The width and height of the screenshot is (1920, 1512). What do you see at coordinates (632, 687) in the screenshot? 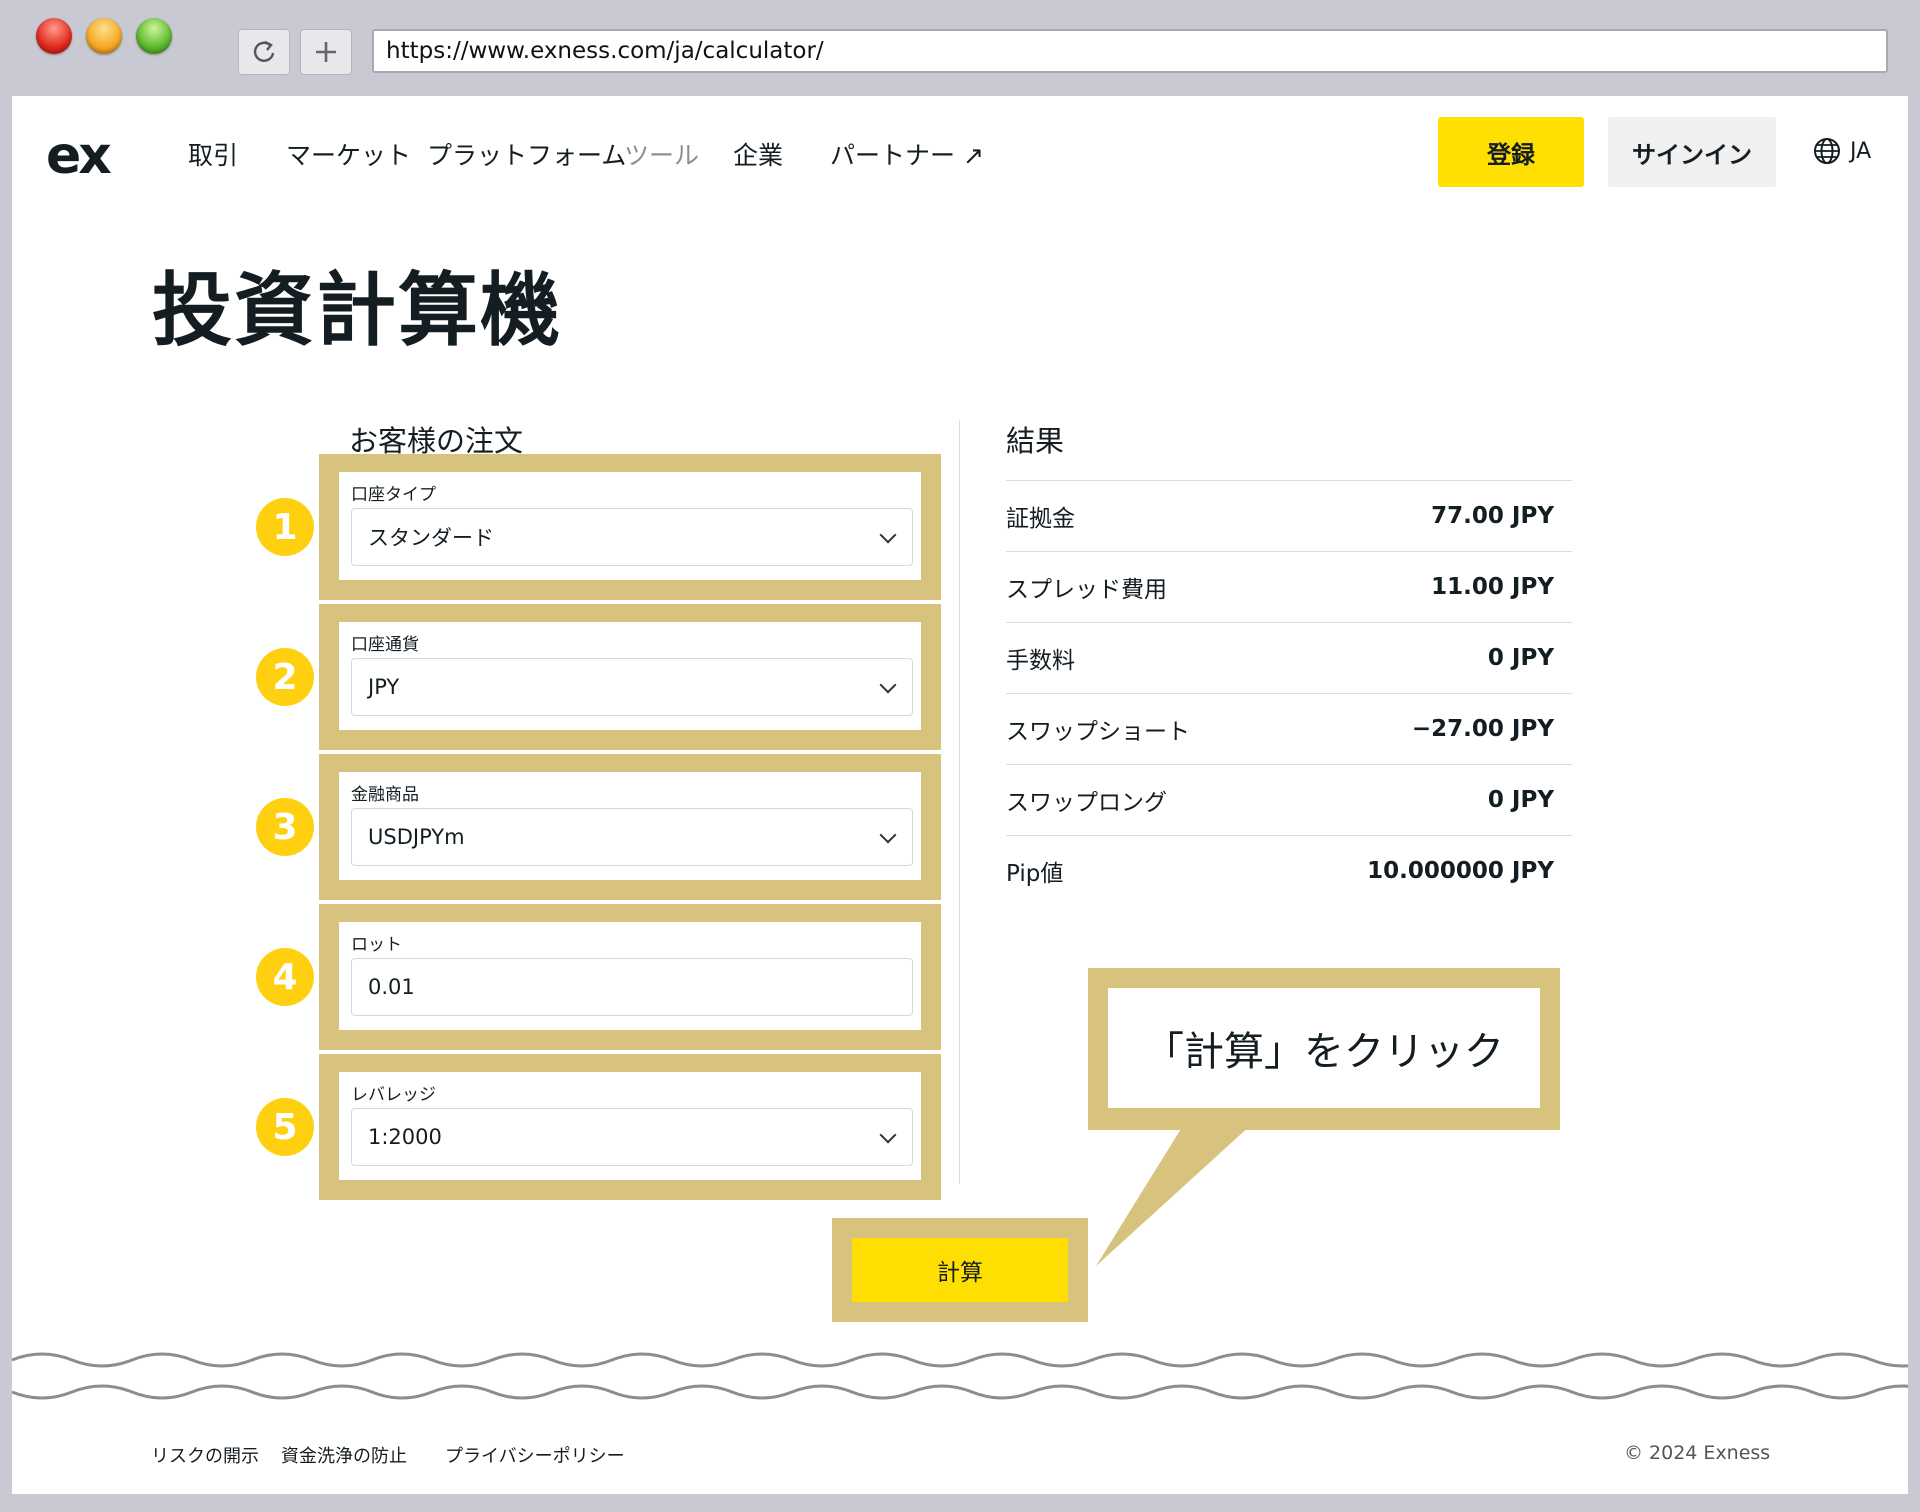
I see `account-currency-select: JPY` at bounding box center [632, 687].